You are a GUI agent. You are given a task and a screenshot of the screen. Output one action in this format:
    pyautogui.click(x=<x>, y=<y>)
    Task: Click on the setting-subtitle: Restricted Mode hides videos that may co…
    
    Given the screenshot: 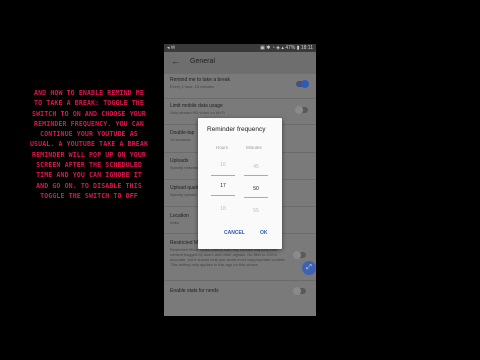 What is the action you would take?
    pyautogui.click(x=228, y=257)
    